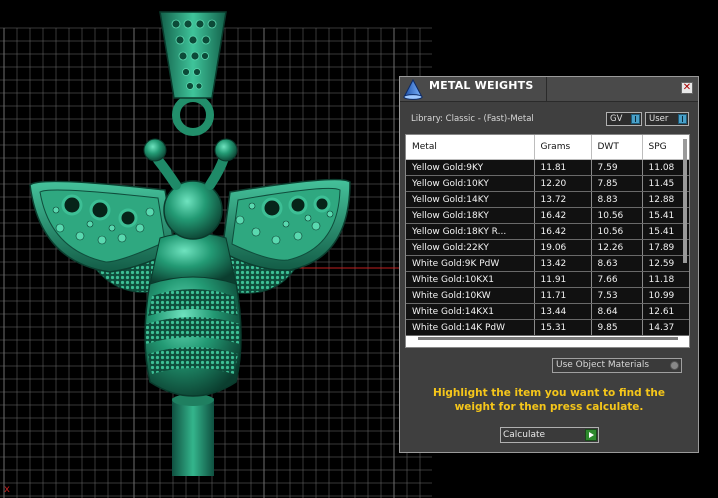  Describe the element at coordinates (665, 279) in the screenshot. I see `table-cell: 11.18` at that location.